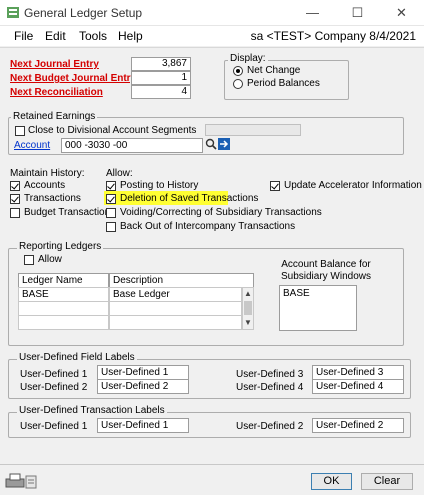 This screenshot has width=424, height=495. What do you see at coordinates (111, 186) in the screenshot?
I see `posting-history-checkbox` at bounding box center [111, 186].